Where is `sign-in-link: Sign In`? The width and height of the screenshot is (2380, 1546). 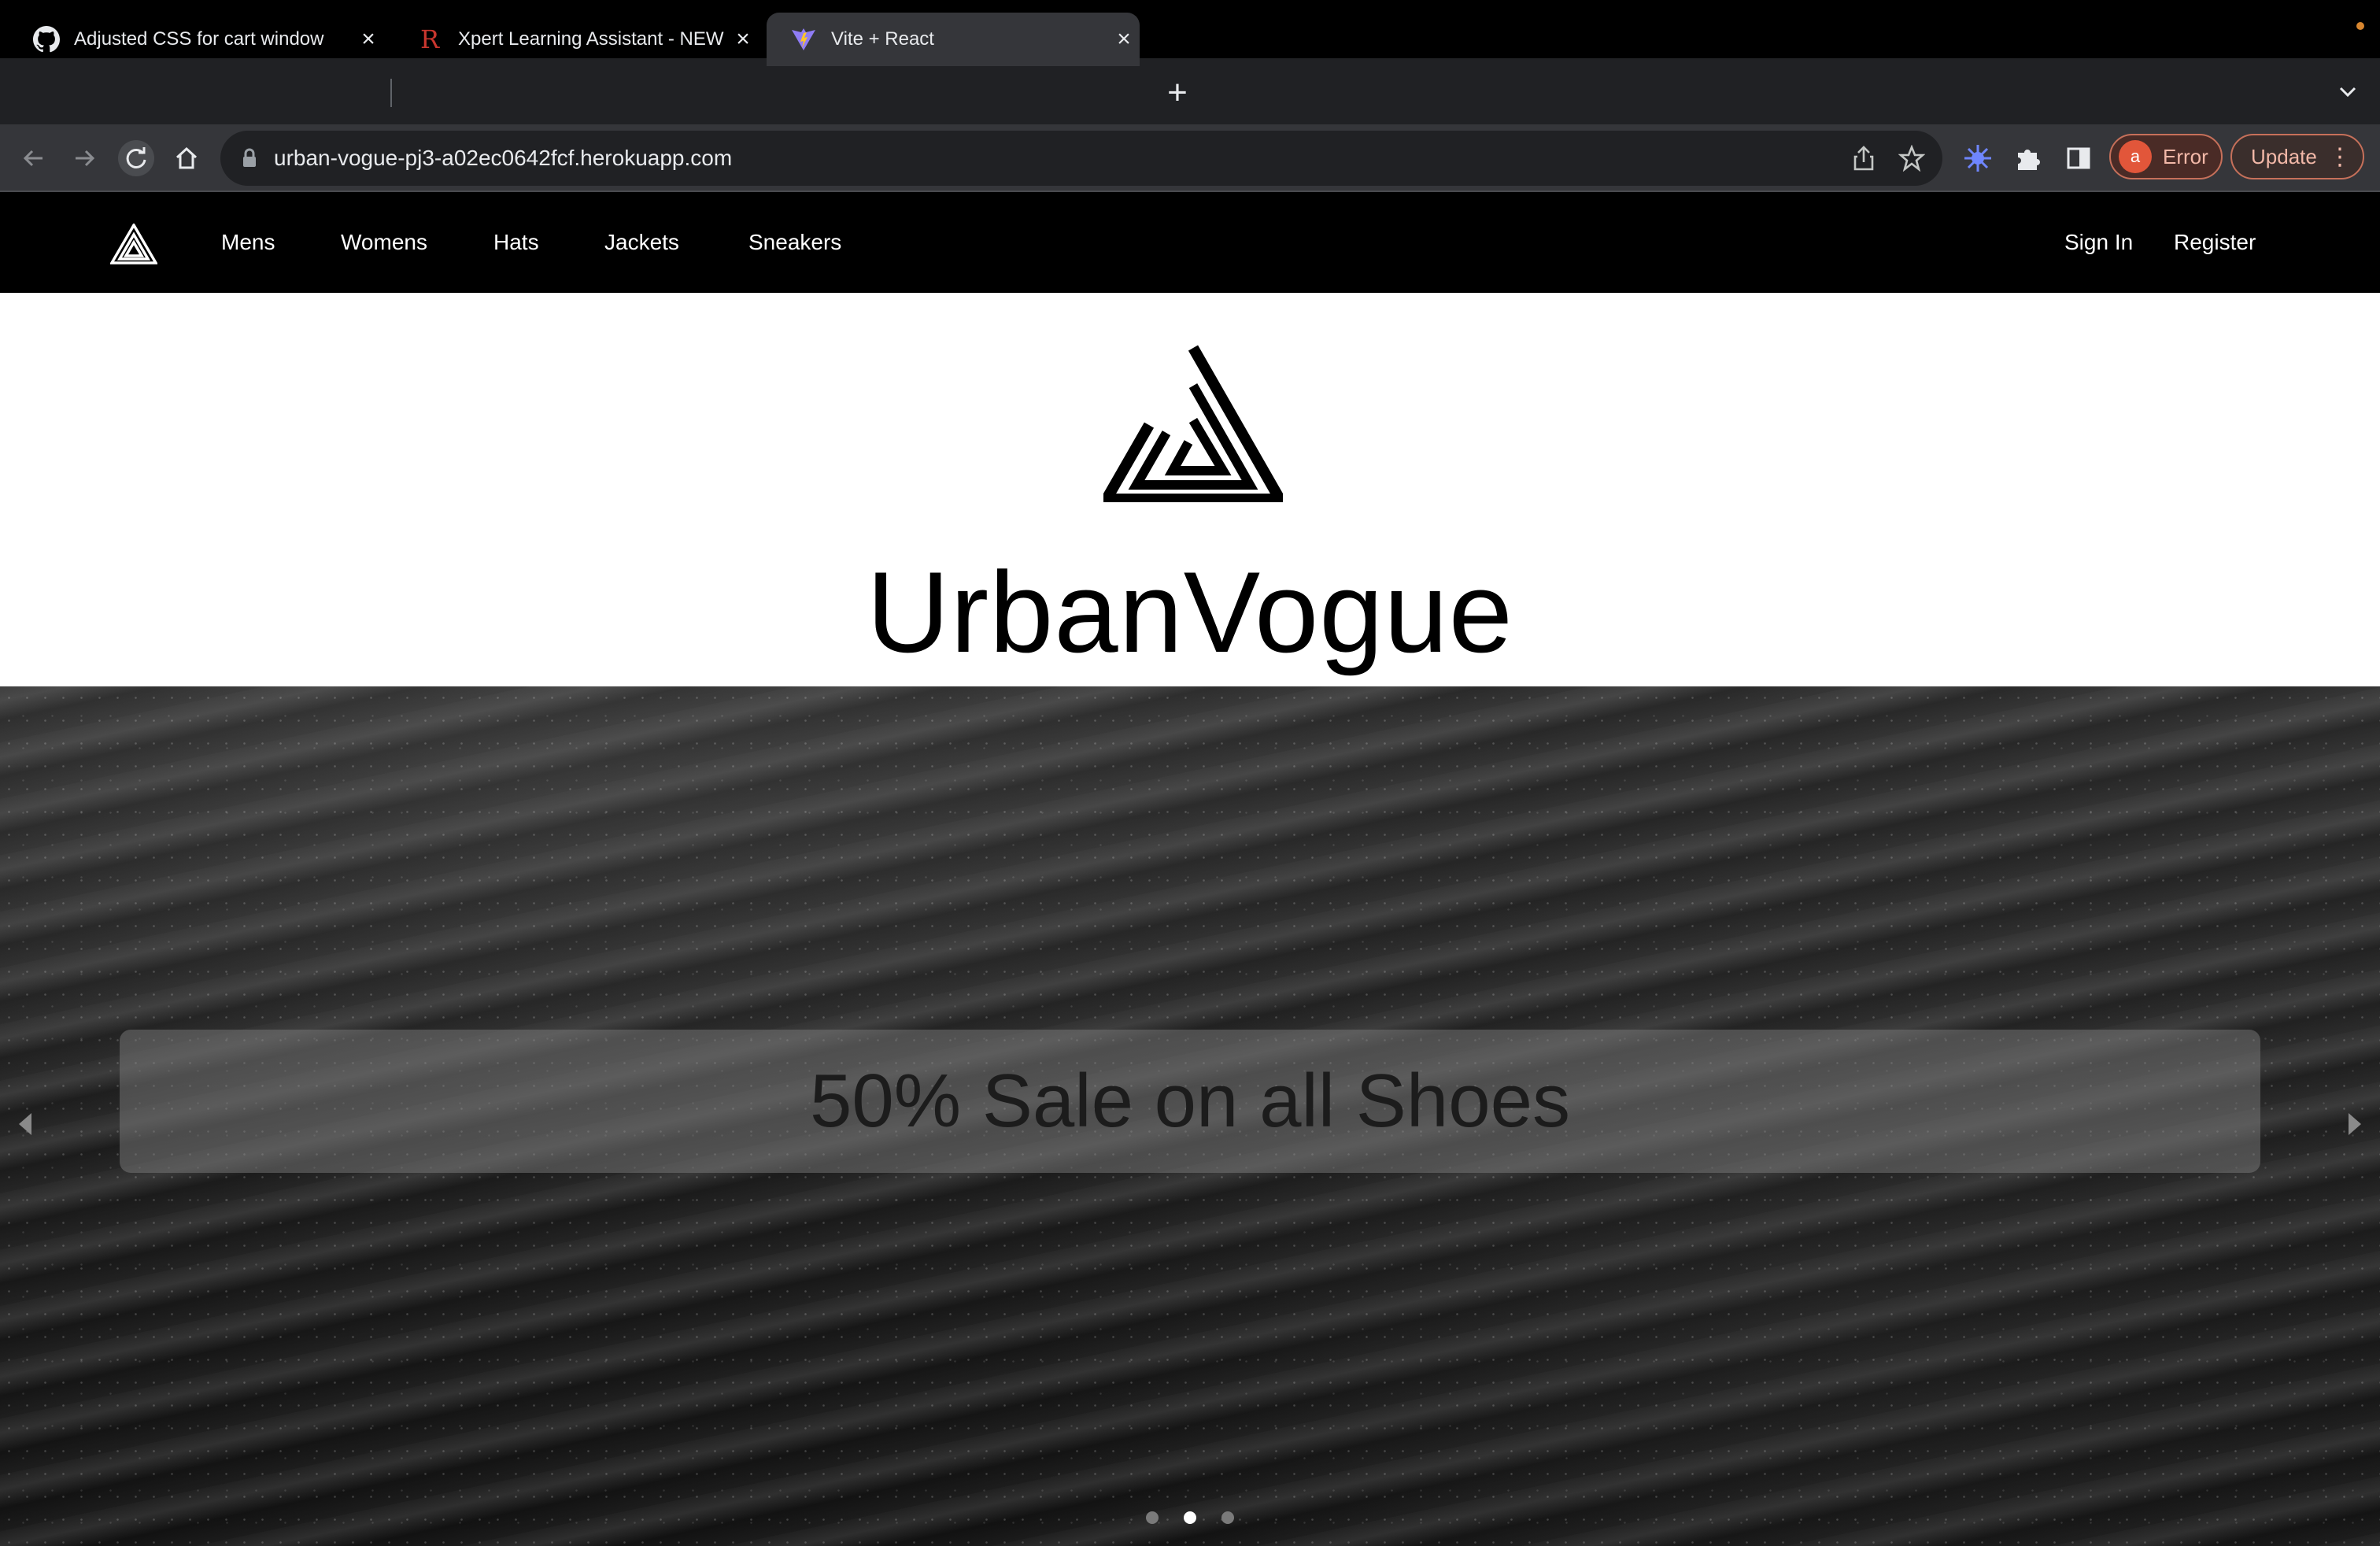 sign-in-link: Sign In is located at coordinates (2098, 243).